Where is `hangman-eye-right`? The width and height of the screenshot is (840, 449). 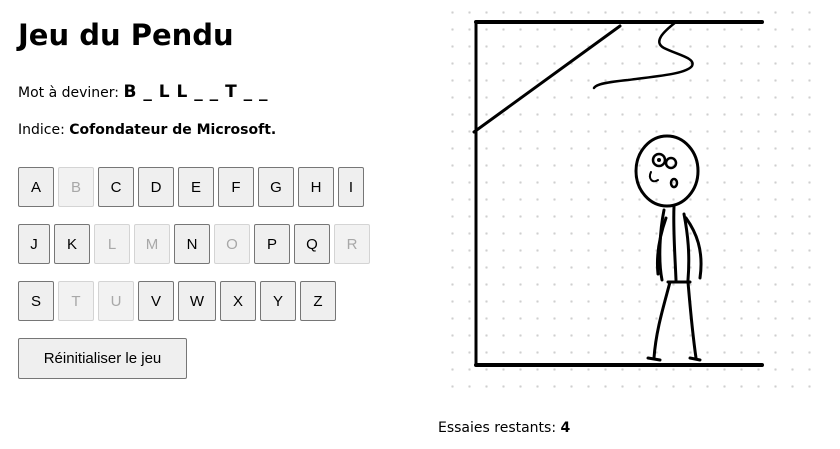 hangman-eye-right is located at coordinates (671, 163).